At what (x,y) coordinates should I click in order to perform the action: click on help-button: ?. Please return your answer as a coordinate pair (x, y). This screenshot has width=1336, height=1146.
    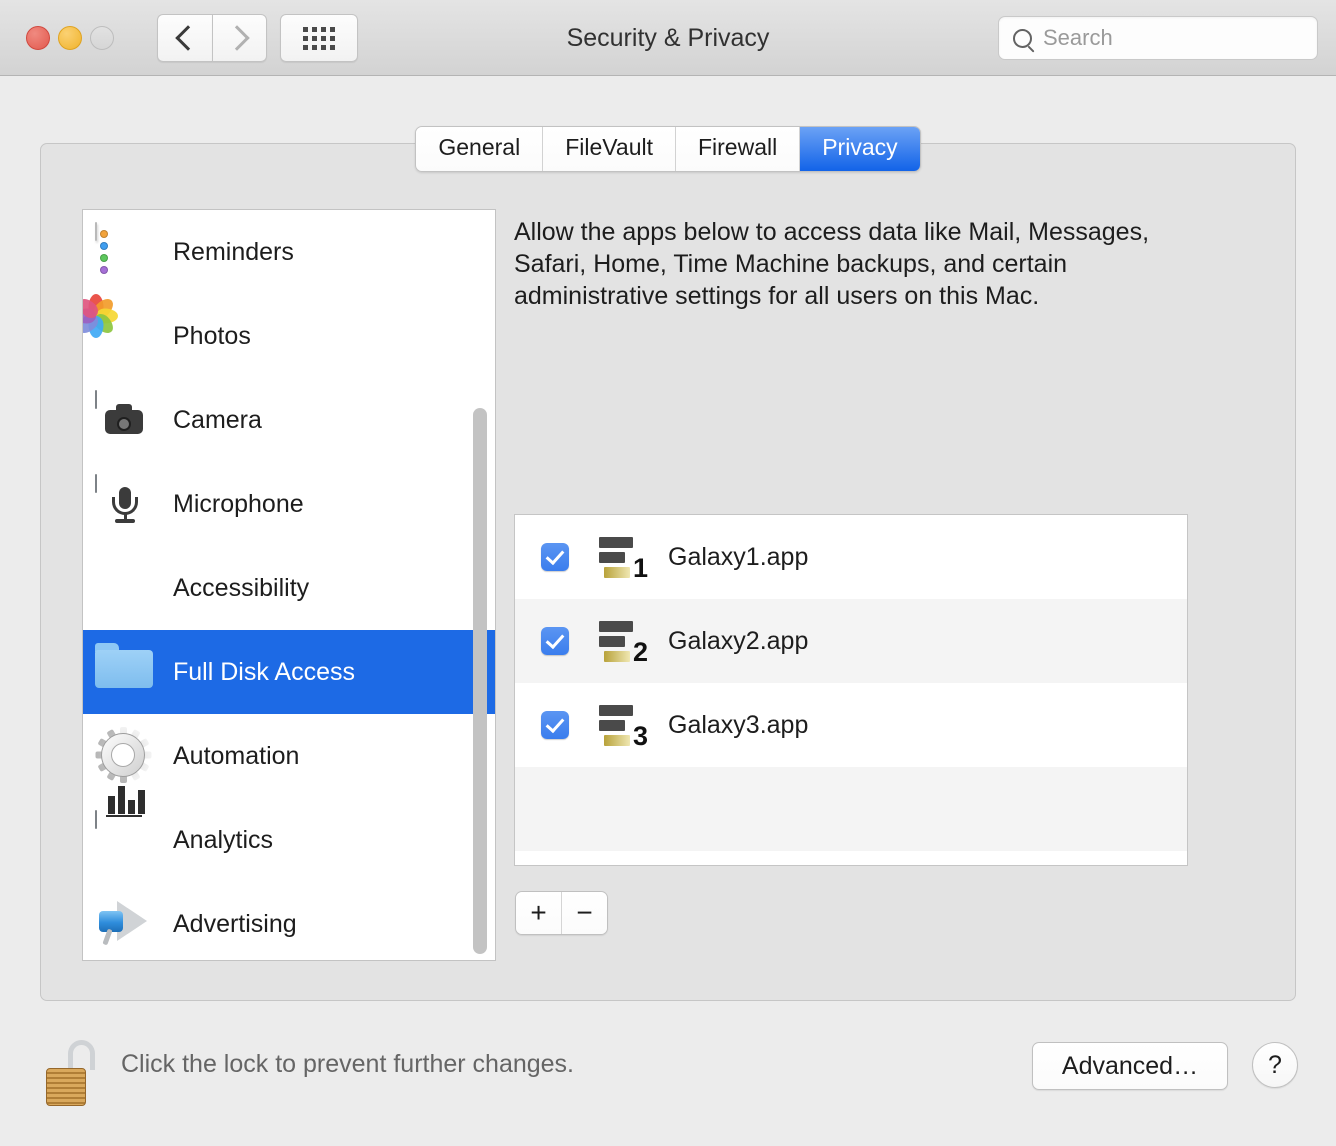
    Looking at the image, I should click on (1275, 1065).